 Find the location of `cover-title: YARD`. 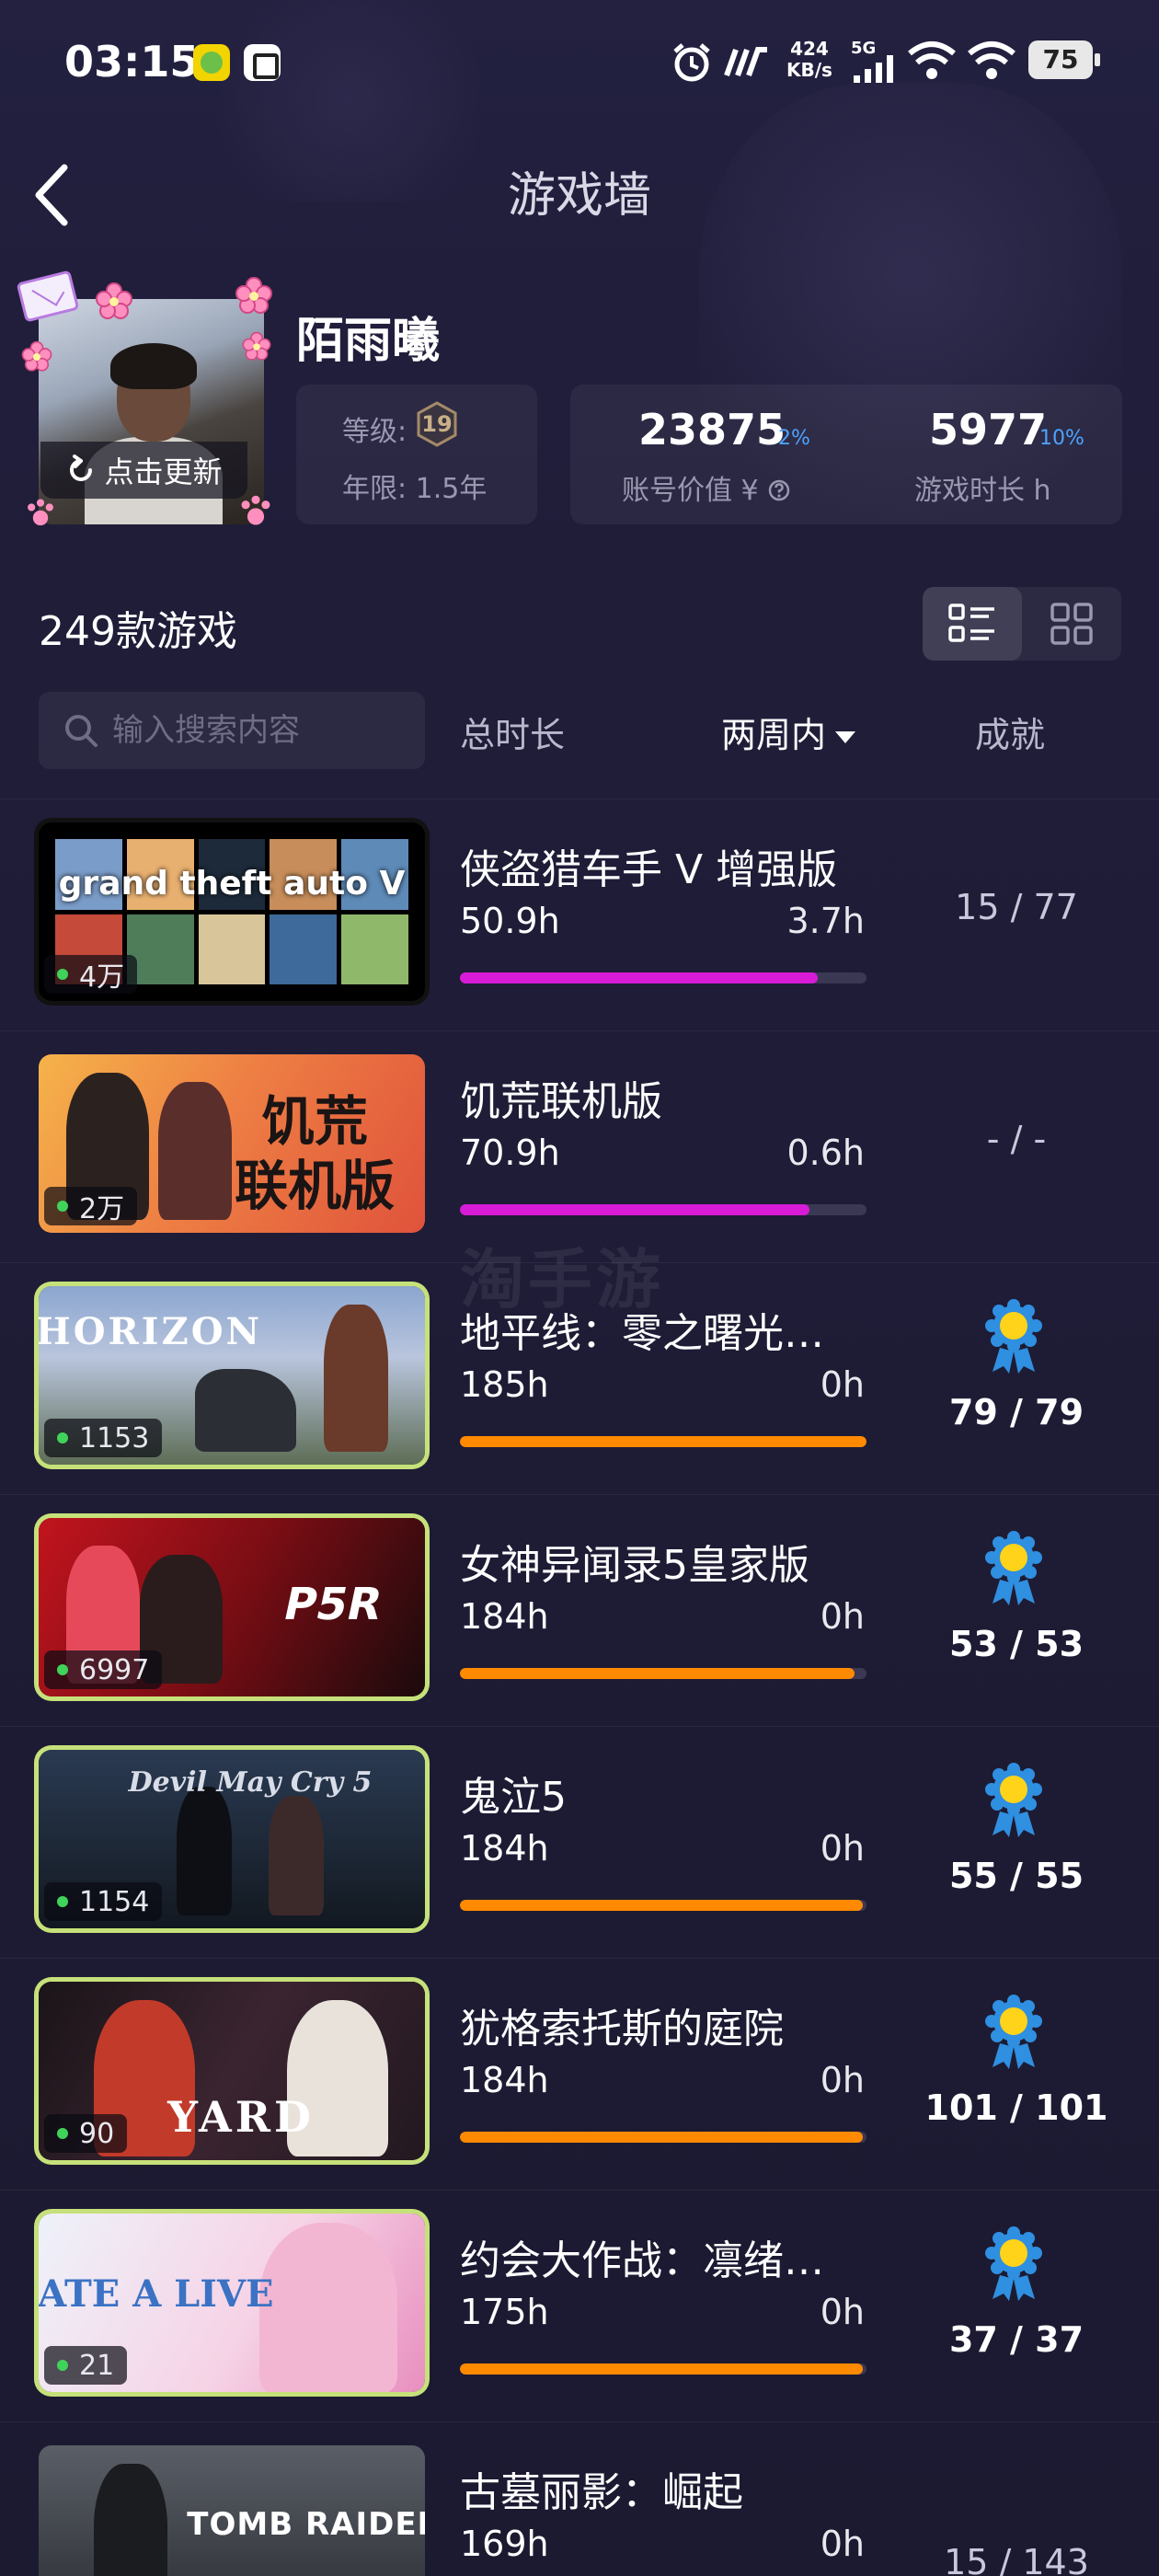

cover-title: YARD is located at coordinates (241, 2117).